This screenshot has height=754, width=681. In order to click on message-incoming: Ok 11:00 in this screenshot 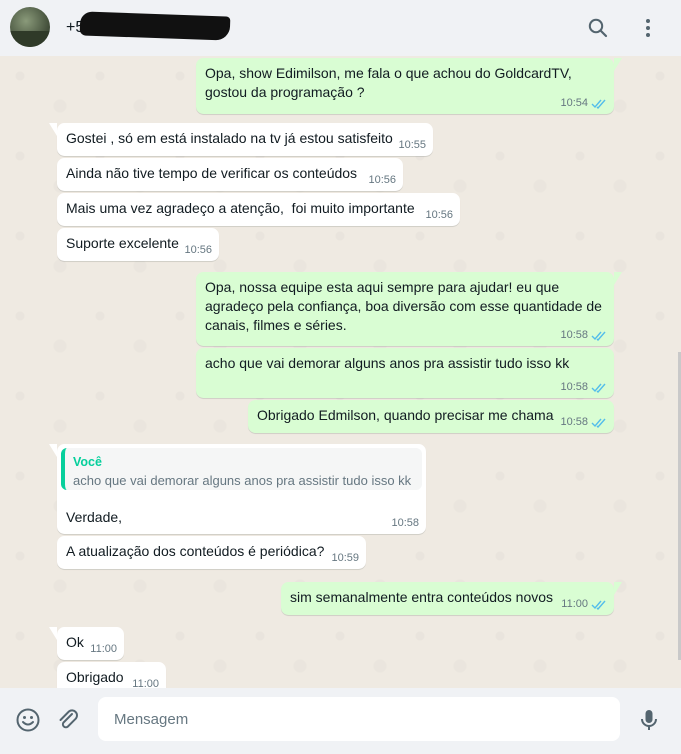, I will do `click(86, 643)`.